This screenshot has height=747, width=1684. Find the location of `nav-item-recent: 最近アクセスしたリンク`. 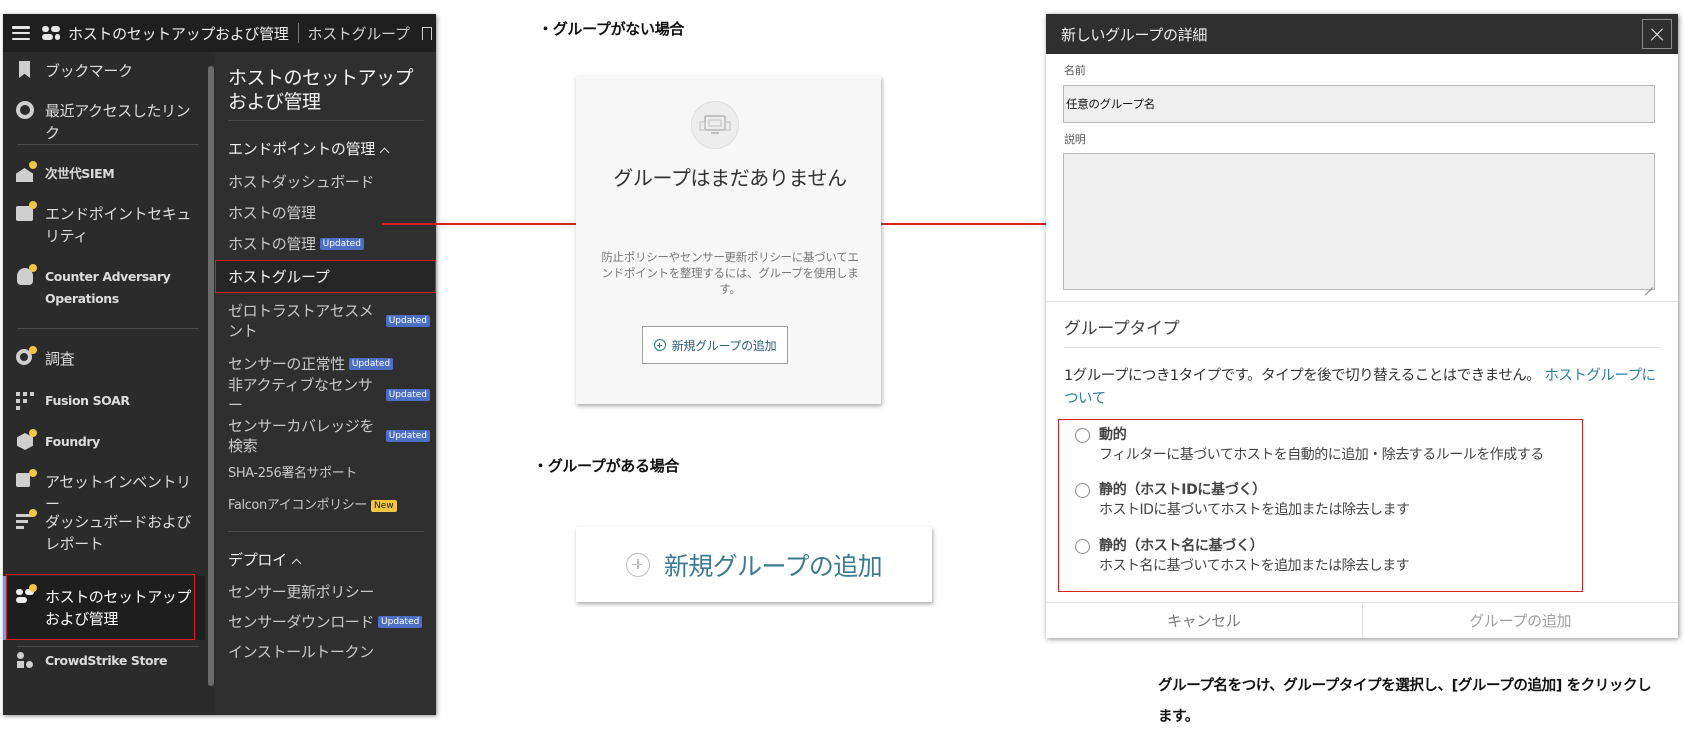

nav-item-recent: 最近アクセスしたリンク is located at coordinates (104, 122).